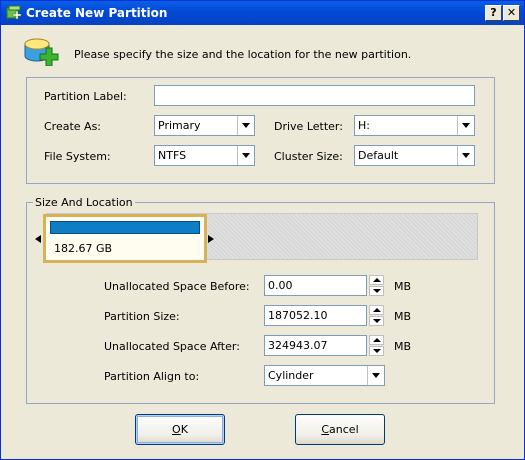 Image resolution: width=525 pixels, height=460 pixels. I want to click on partition-size-input: 187052.10, so click(315, 315).